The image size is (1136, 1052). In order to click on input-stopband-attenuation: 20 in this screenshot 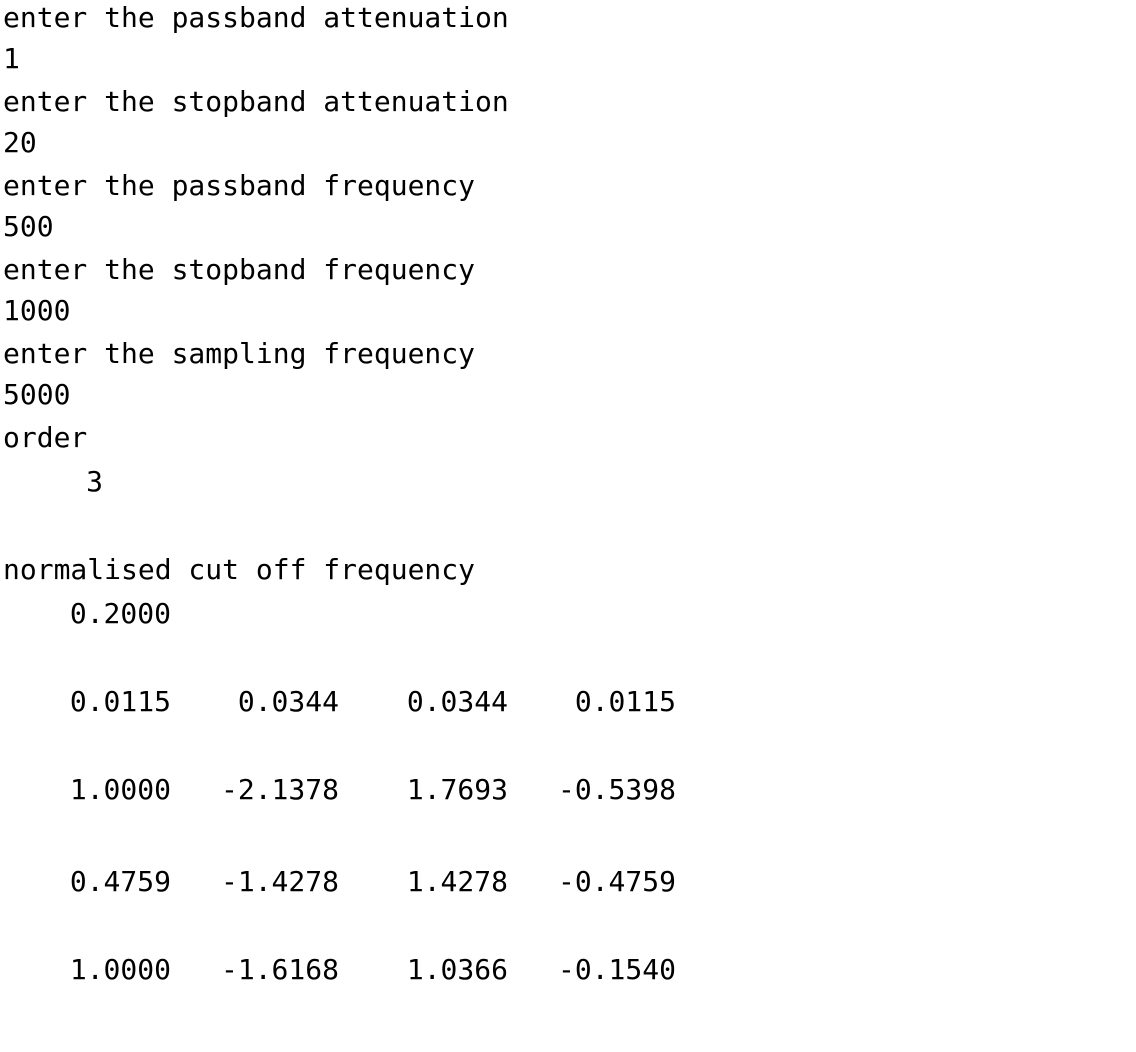, I will do `click(20, 142)`.